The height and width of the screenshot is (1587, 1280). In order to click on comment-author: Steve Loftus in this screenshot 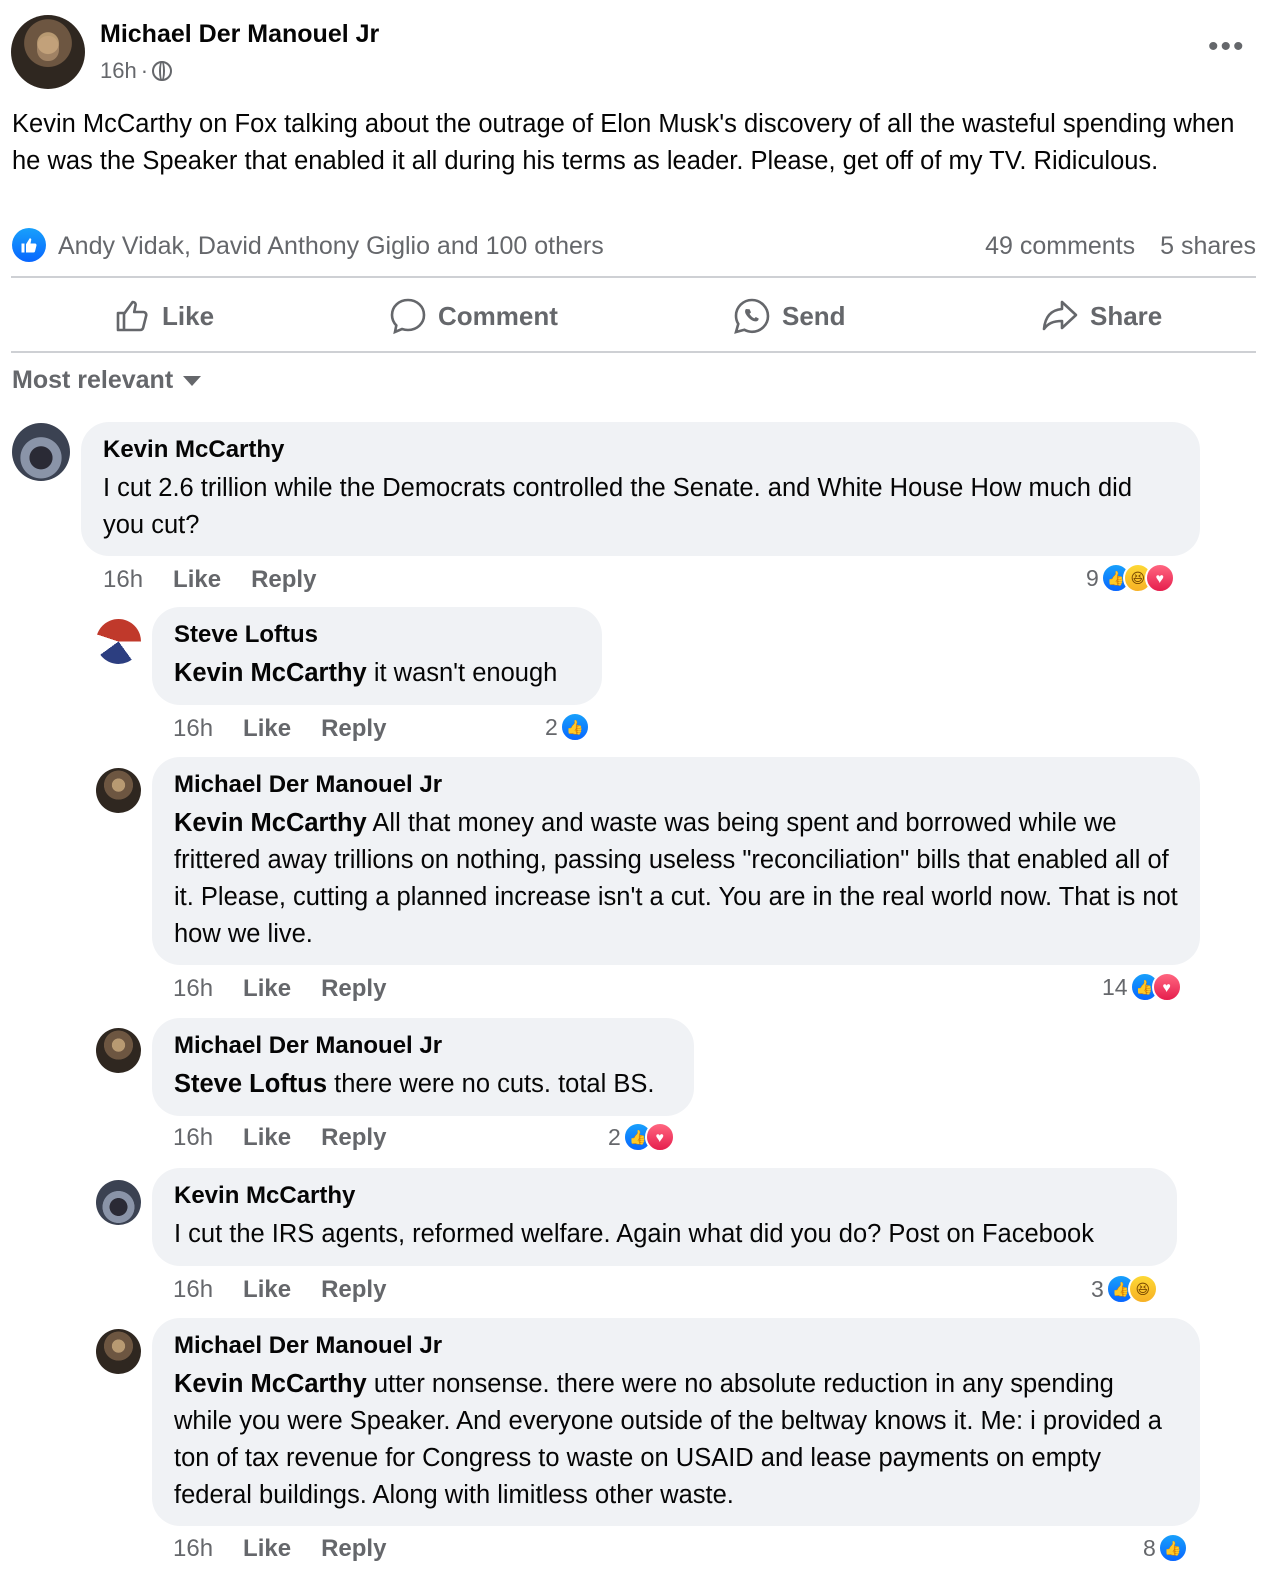, I will do `click(377, 635)`.